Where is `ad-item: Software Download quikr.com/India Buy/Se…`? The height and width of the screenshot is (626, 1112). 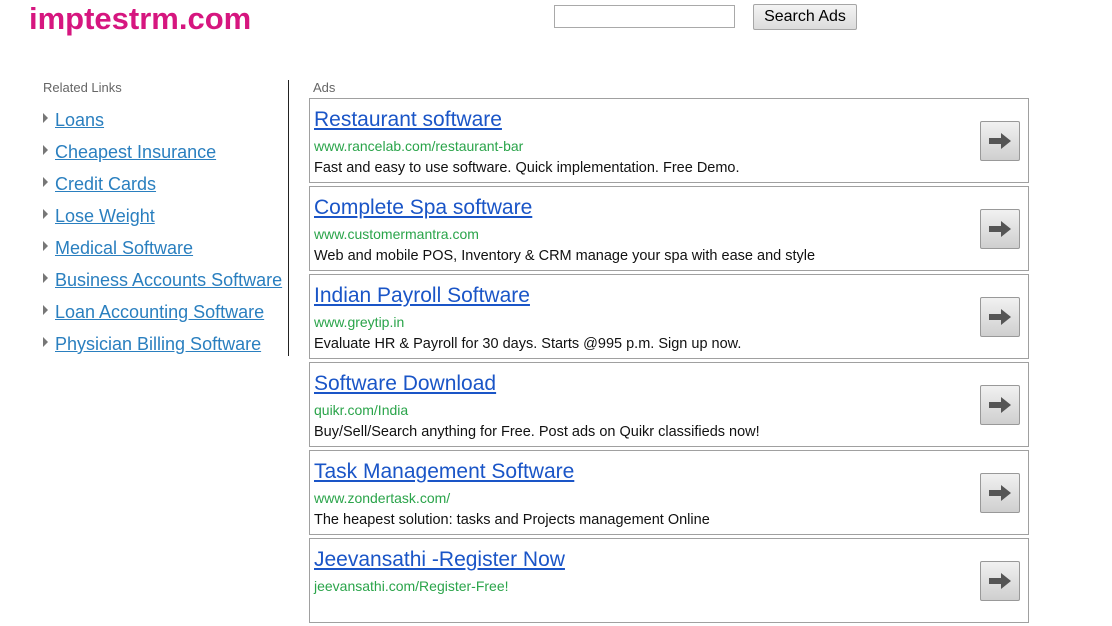 ad-item: Software Download quikr.com/India Buy/Se… is located at coordinates (669, 404).